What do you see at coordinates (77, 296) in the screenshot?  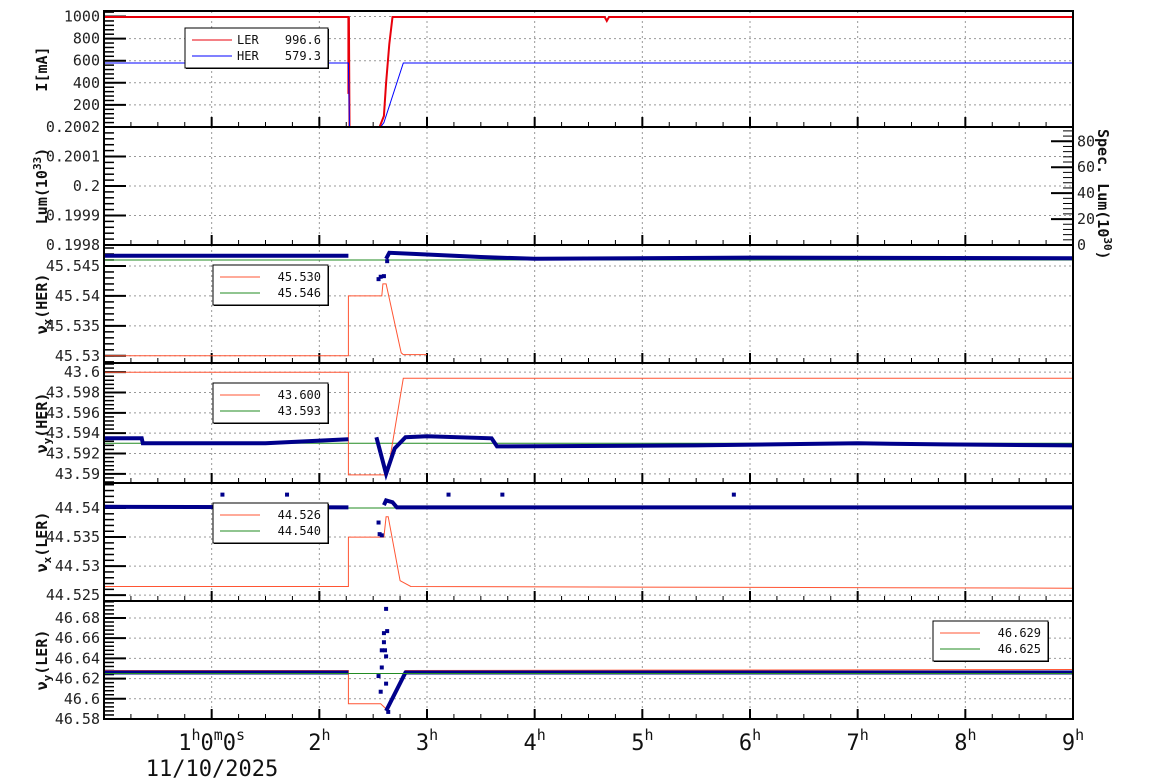 I see `y-tick-label: 45.54` at bounding box center [77, 296].